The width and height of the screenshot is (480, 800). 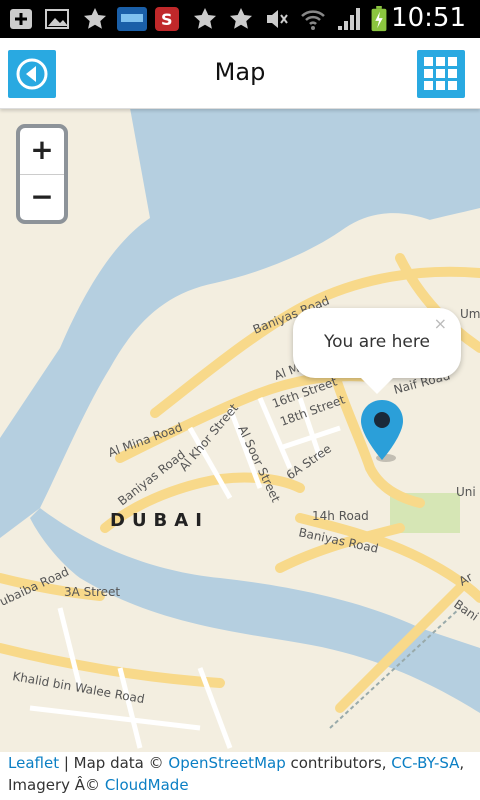 I want to click on street-label: 3A Street, so click(x=92, y=592).